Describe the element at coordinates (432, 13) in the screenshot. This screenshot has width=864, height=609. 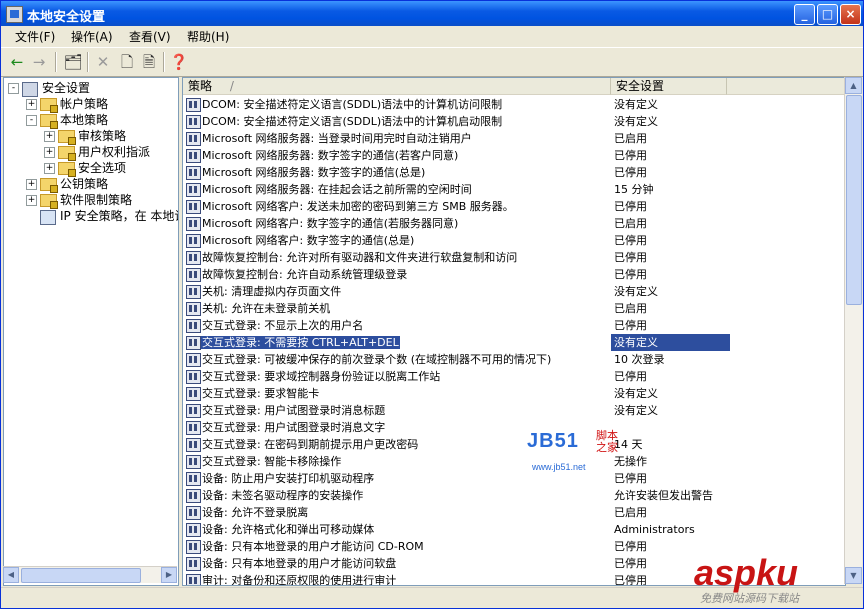
I see `title-bar: 本地安全设置 _ □ ×` at that location.